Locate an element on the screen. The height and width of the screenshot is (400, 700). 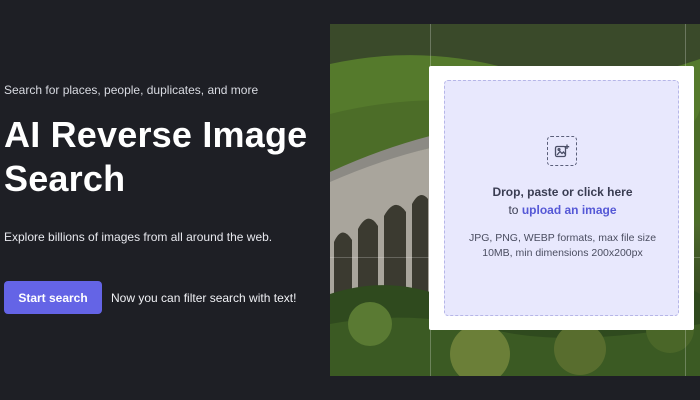
drop-prompt: Drop, paste or click here is located at coordinates (562, 192).